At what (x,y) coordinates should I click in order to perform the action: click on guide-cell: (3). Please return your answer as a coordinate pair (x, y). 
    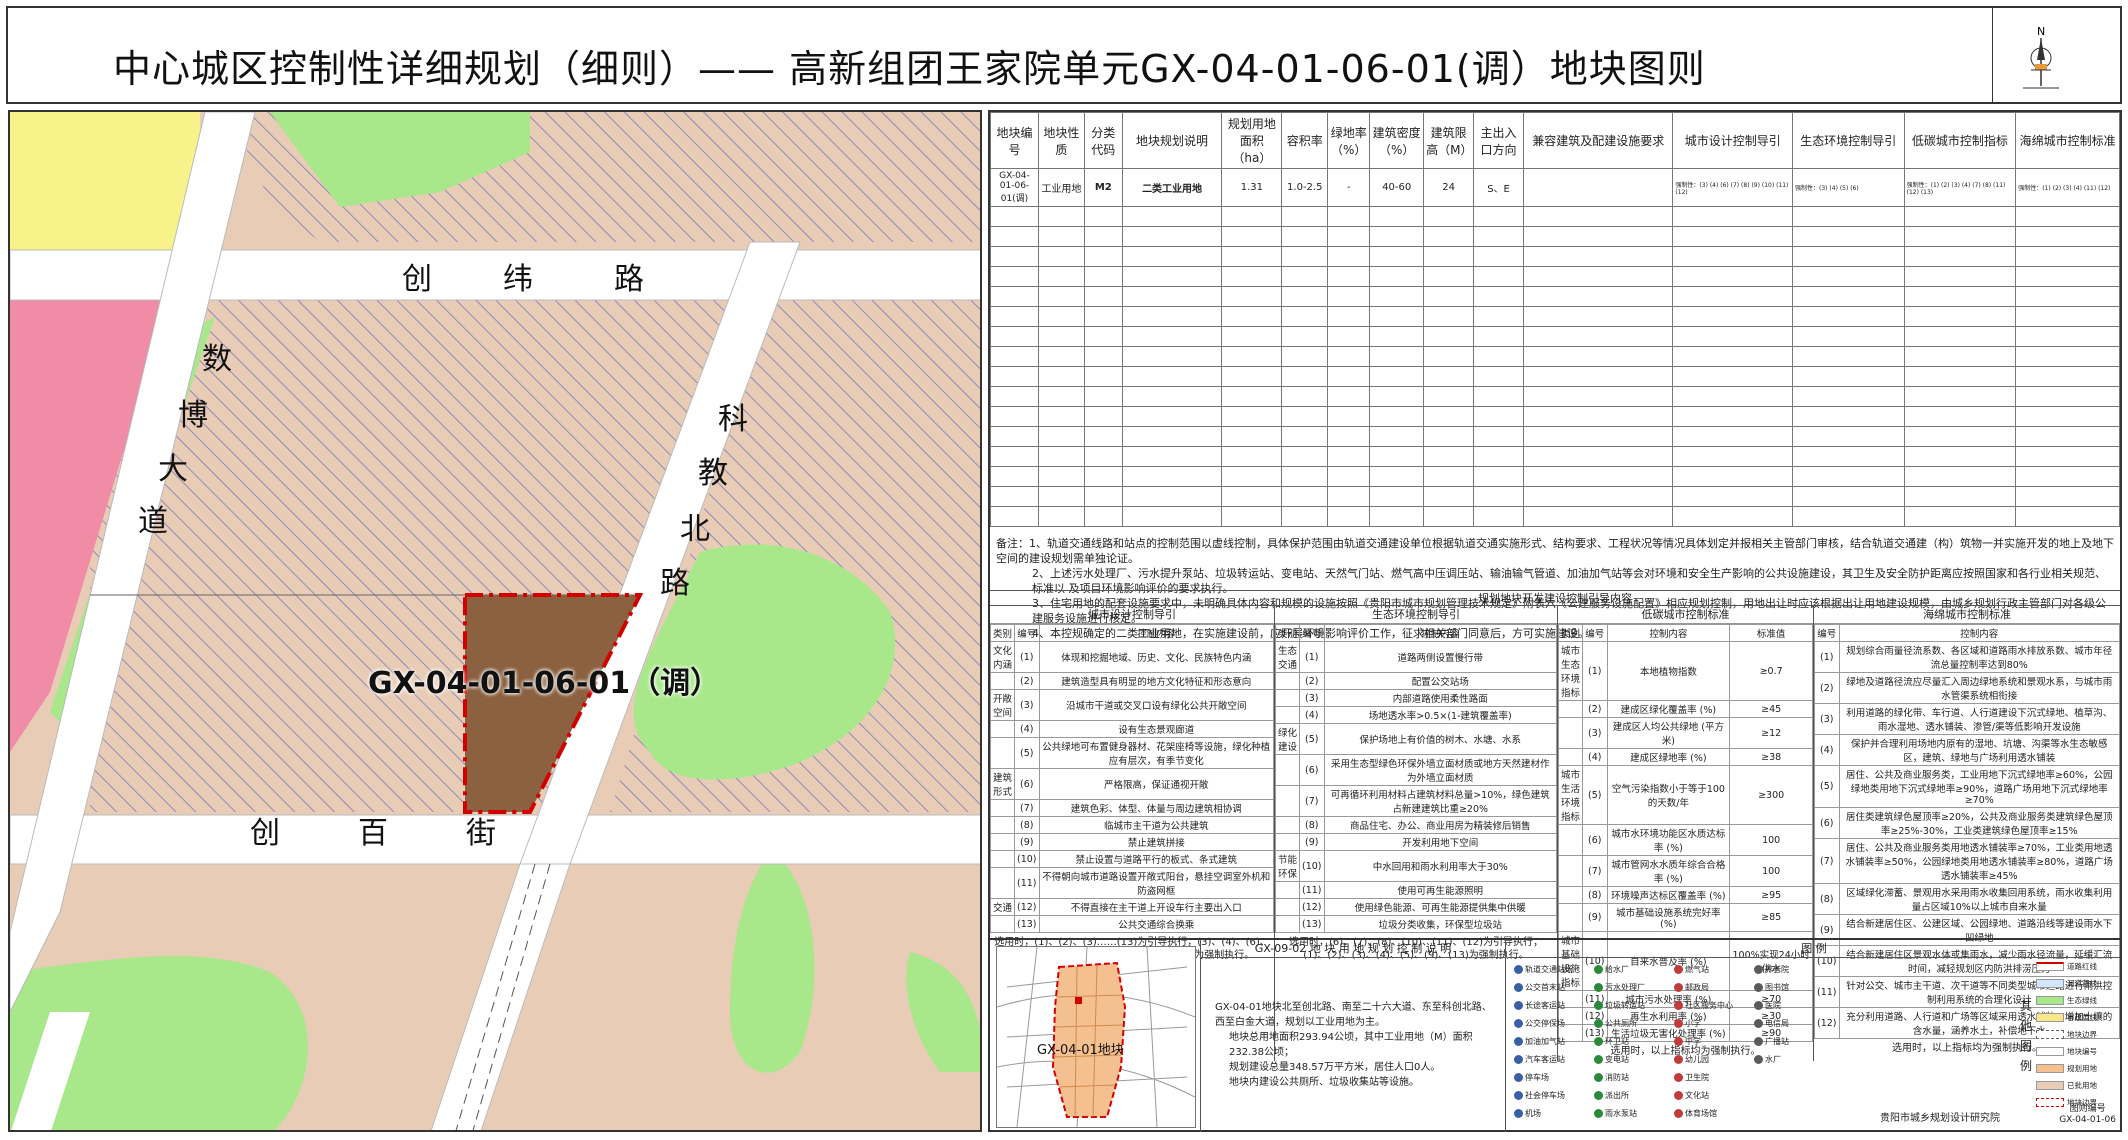
    Looking at the image, I should click on (1595, 733).